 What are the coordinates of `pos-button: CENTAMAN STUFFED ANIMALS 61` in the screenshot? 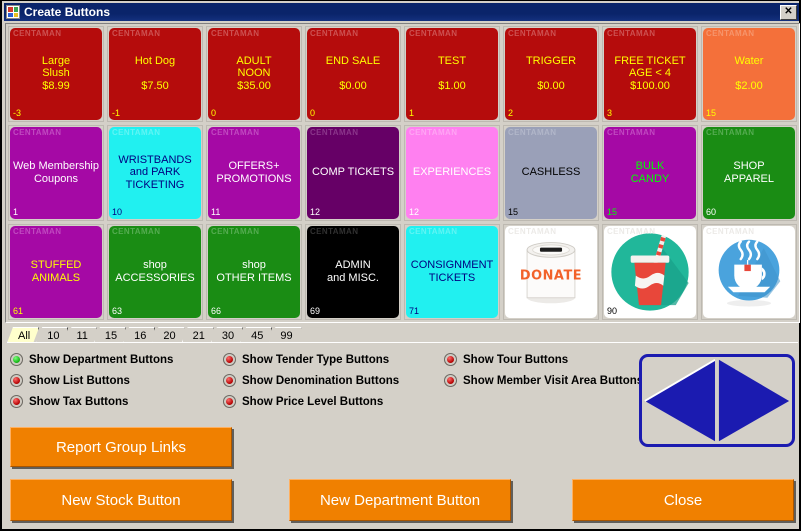 It's located at (56, 272).